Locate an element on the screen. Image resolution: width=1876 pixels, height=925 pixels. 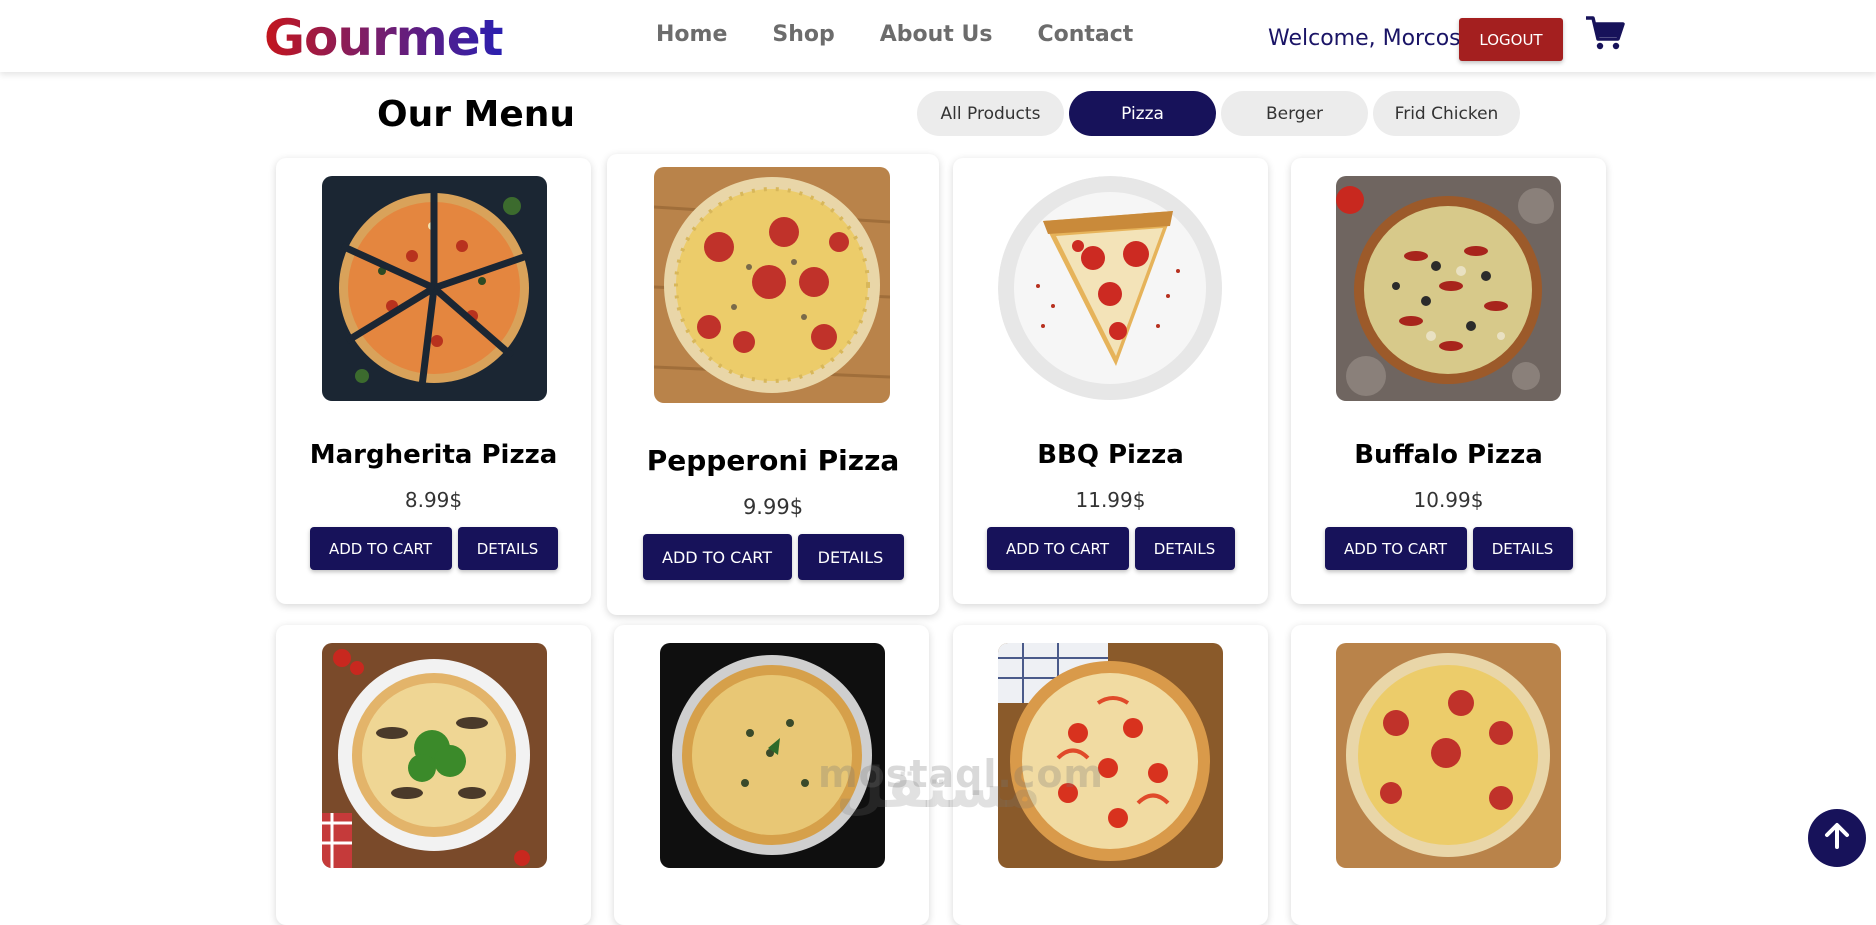
filter-pizza: Pizza is located at coordinates (1142, 113).